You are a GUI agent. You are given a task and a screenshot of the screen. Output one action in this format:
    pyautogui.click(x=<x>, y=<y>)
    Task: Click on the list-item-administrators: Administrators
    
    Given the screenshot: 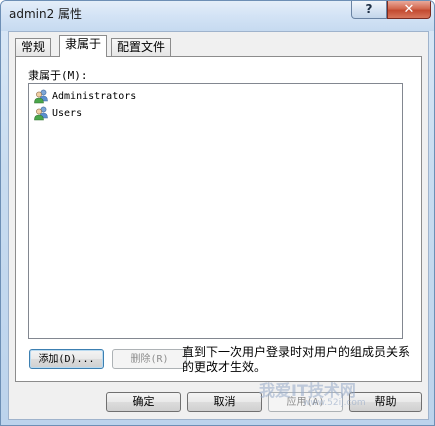 What is the action you would take?
    pyautogui.click(x=84, y=96)
    